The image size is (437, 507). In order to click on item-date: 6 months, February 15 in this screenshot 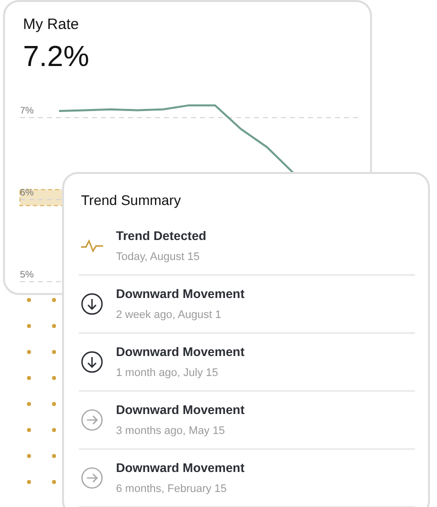, I will do `click(171, 488)`.